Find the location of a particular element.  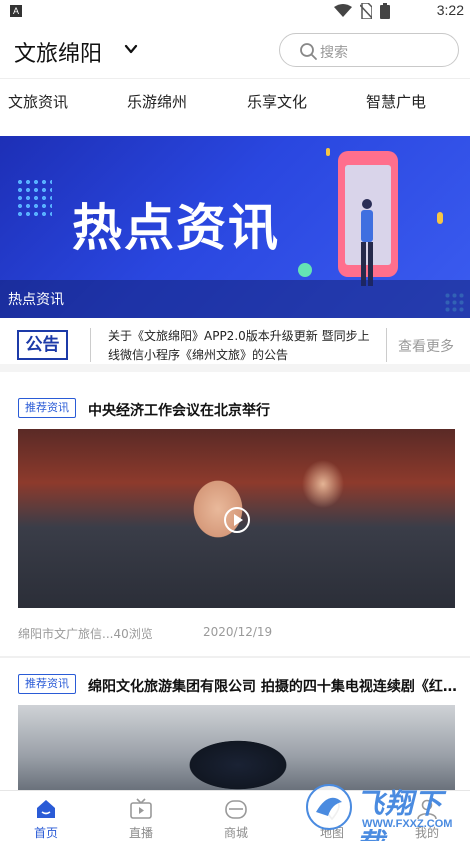

chevron-down-icon is located at coordinates (131, 49).